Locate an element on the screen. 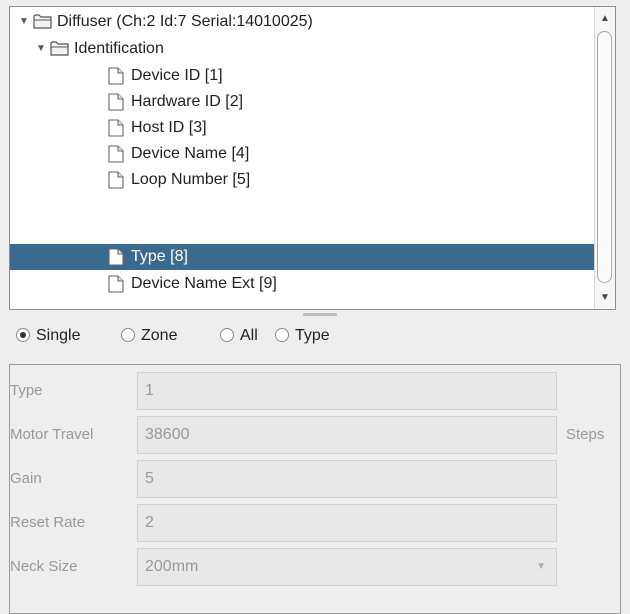 The height and width of the screenshot is (614, 630). scroll-down-arrow-icon: ▼ is located at coordinates (605, 297).